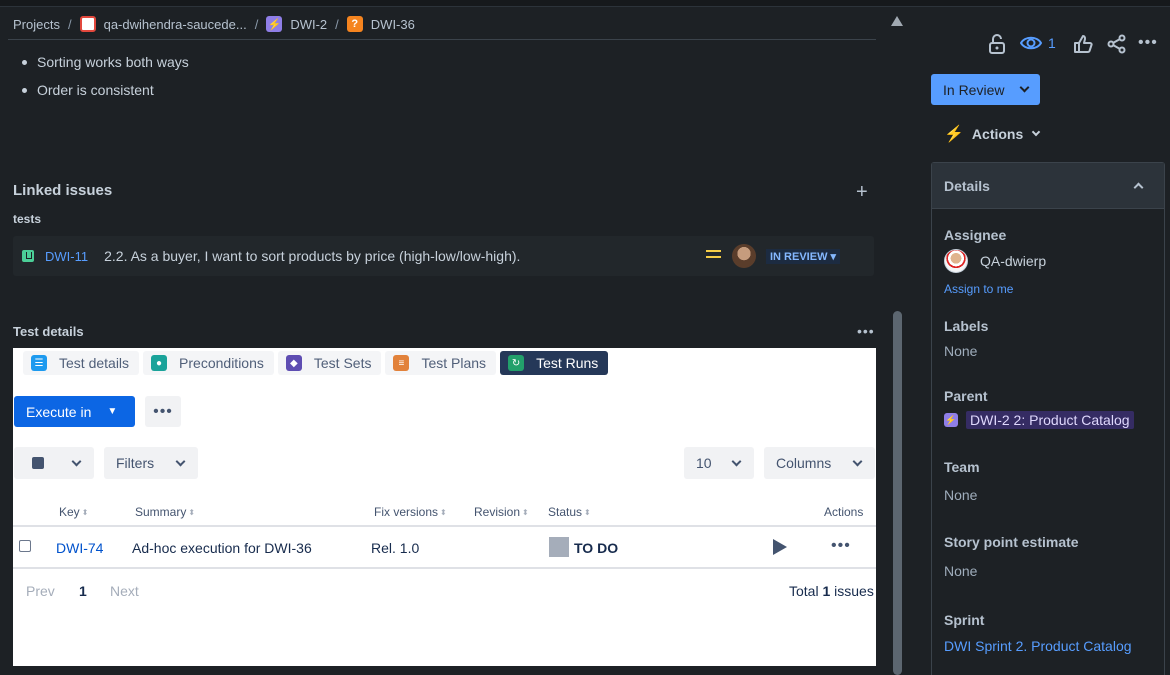 Image resolution: width=1170 pixels, height=675 pixels. I want to click on eye-icon, so click(1031, 43).